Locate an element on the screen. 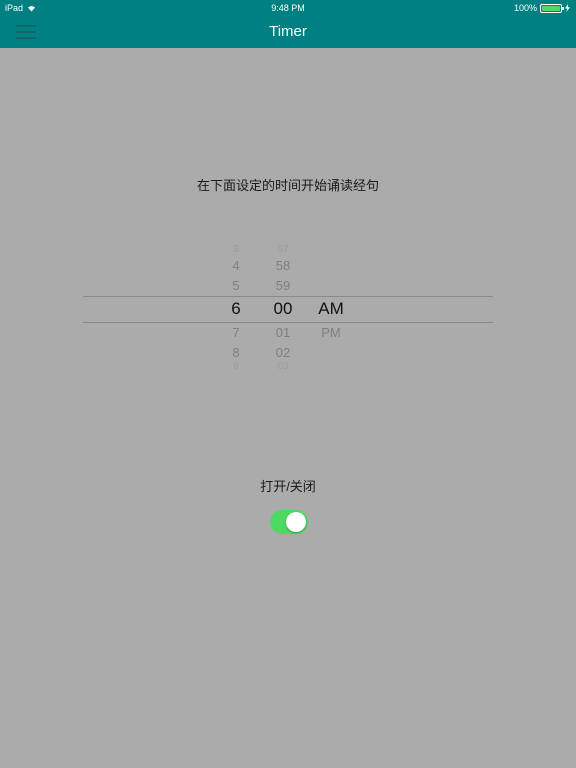 The height and width of the screenshot is (768, 576). picker-minute-selected: 00 is located at coordinates (283, 309).